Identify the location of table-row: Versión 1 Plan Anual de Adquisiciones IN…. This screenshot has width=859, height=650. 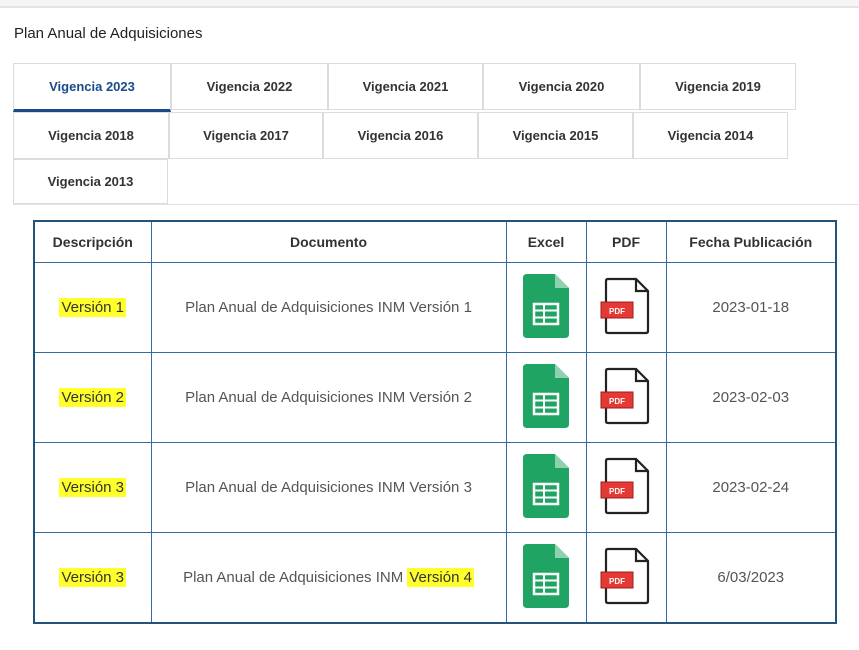
(435, 307).